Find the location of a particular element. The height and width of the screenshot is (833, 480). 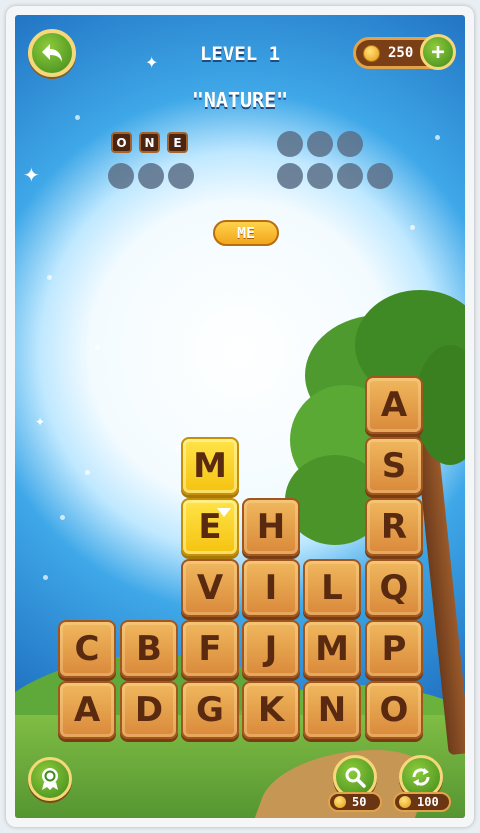

plus-icon: + is located at coordinates (438, 52).